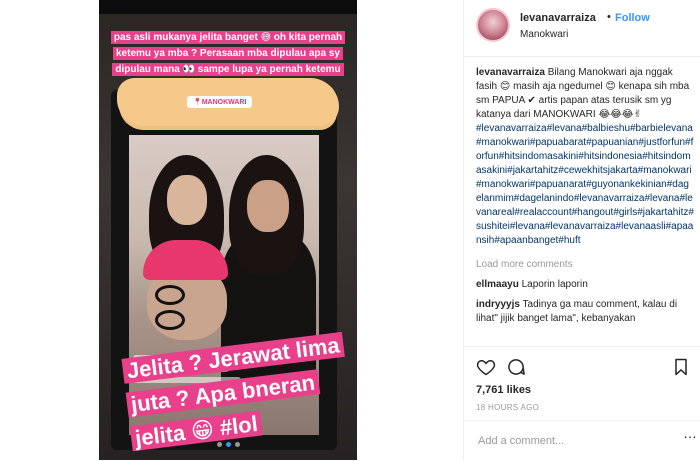  Describe the element at coordinates (497, 284) in the screenshot. I see `comment-username: ellmaayu` at that location.